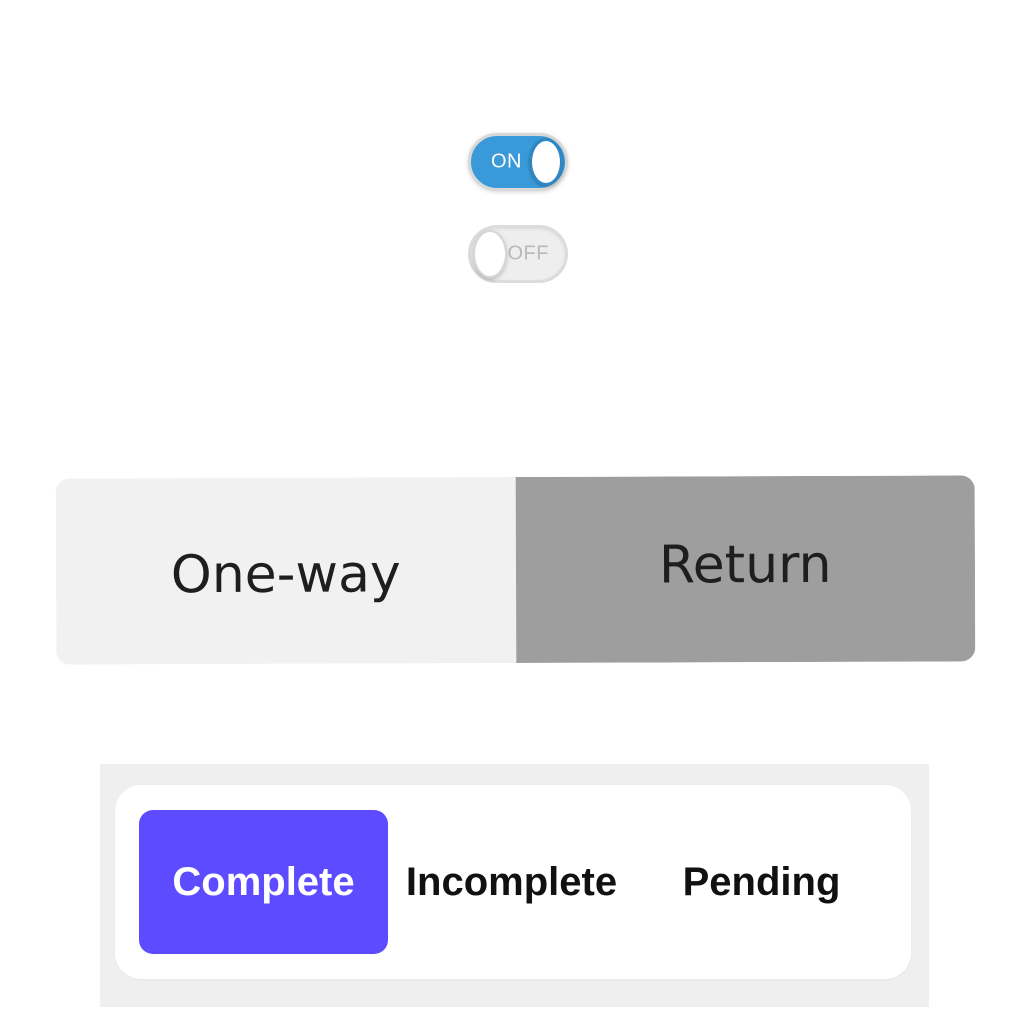  I want to click on segment-one-way: One-way, so click(285, 571).